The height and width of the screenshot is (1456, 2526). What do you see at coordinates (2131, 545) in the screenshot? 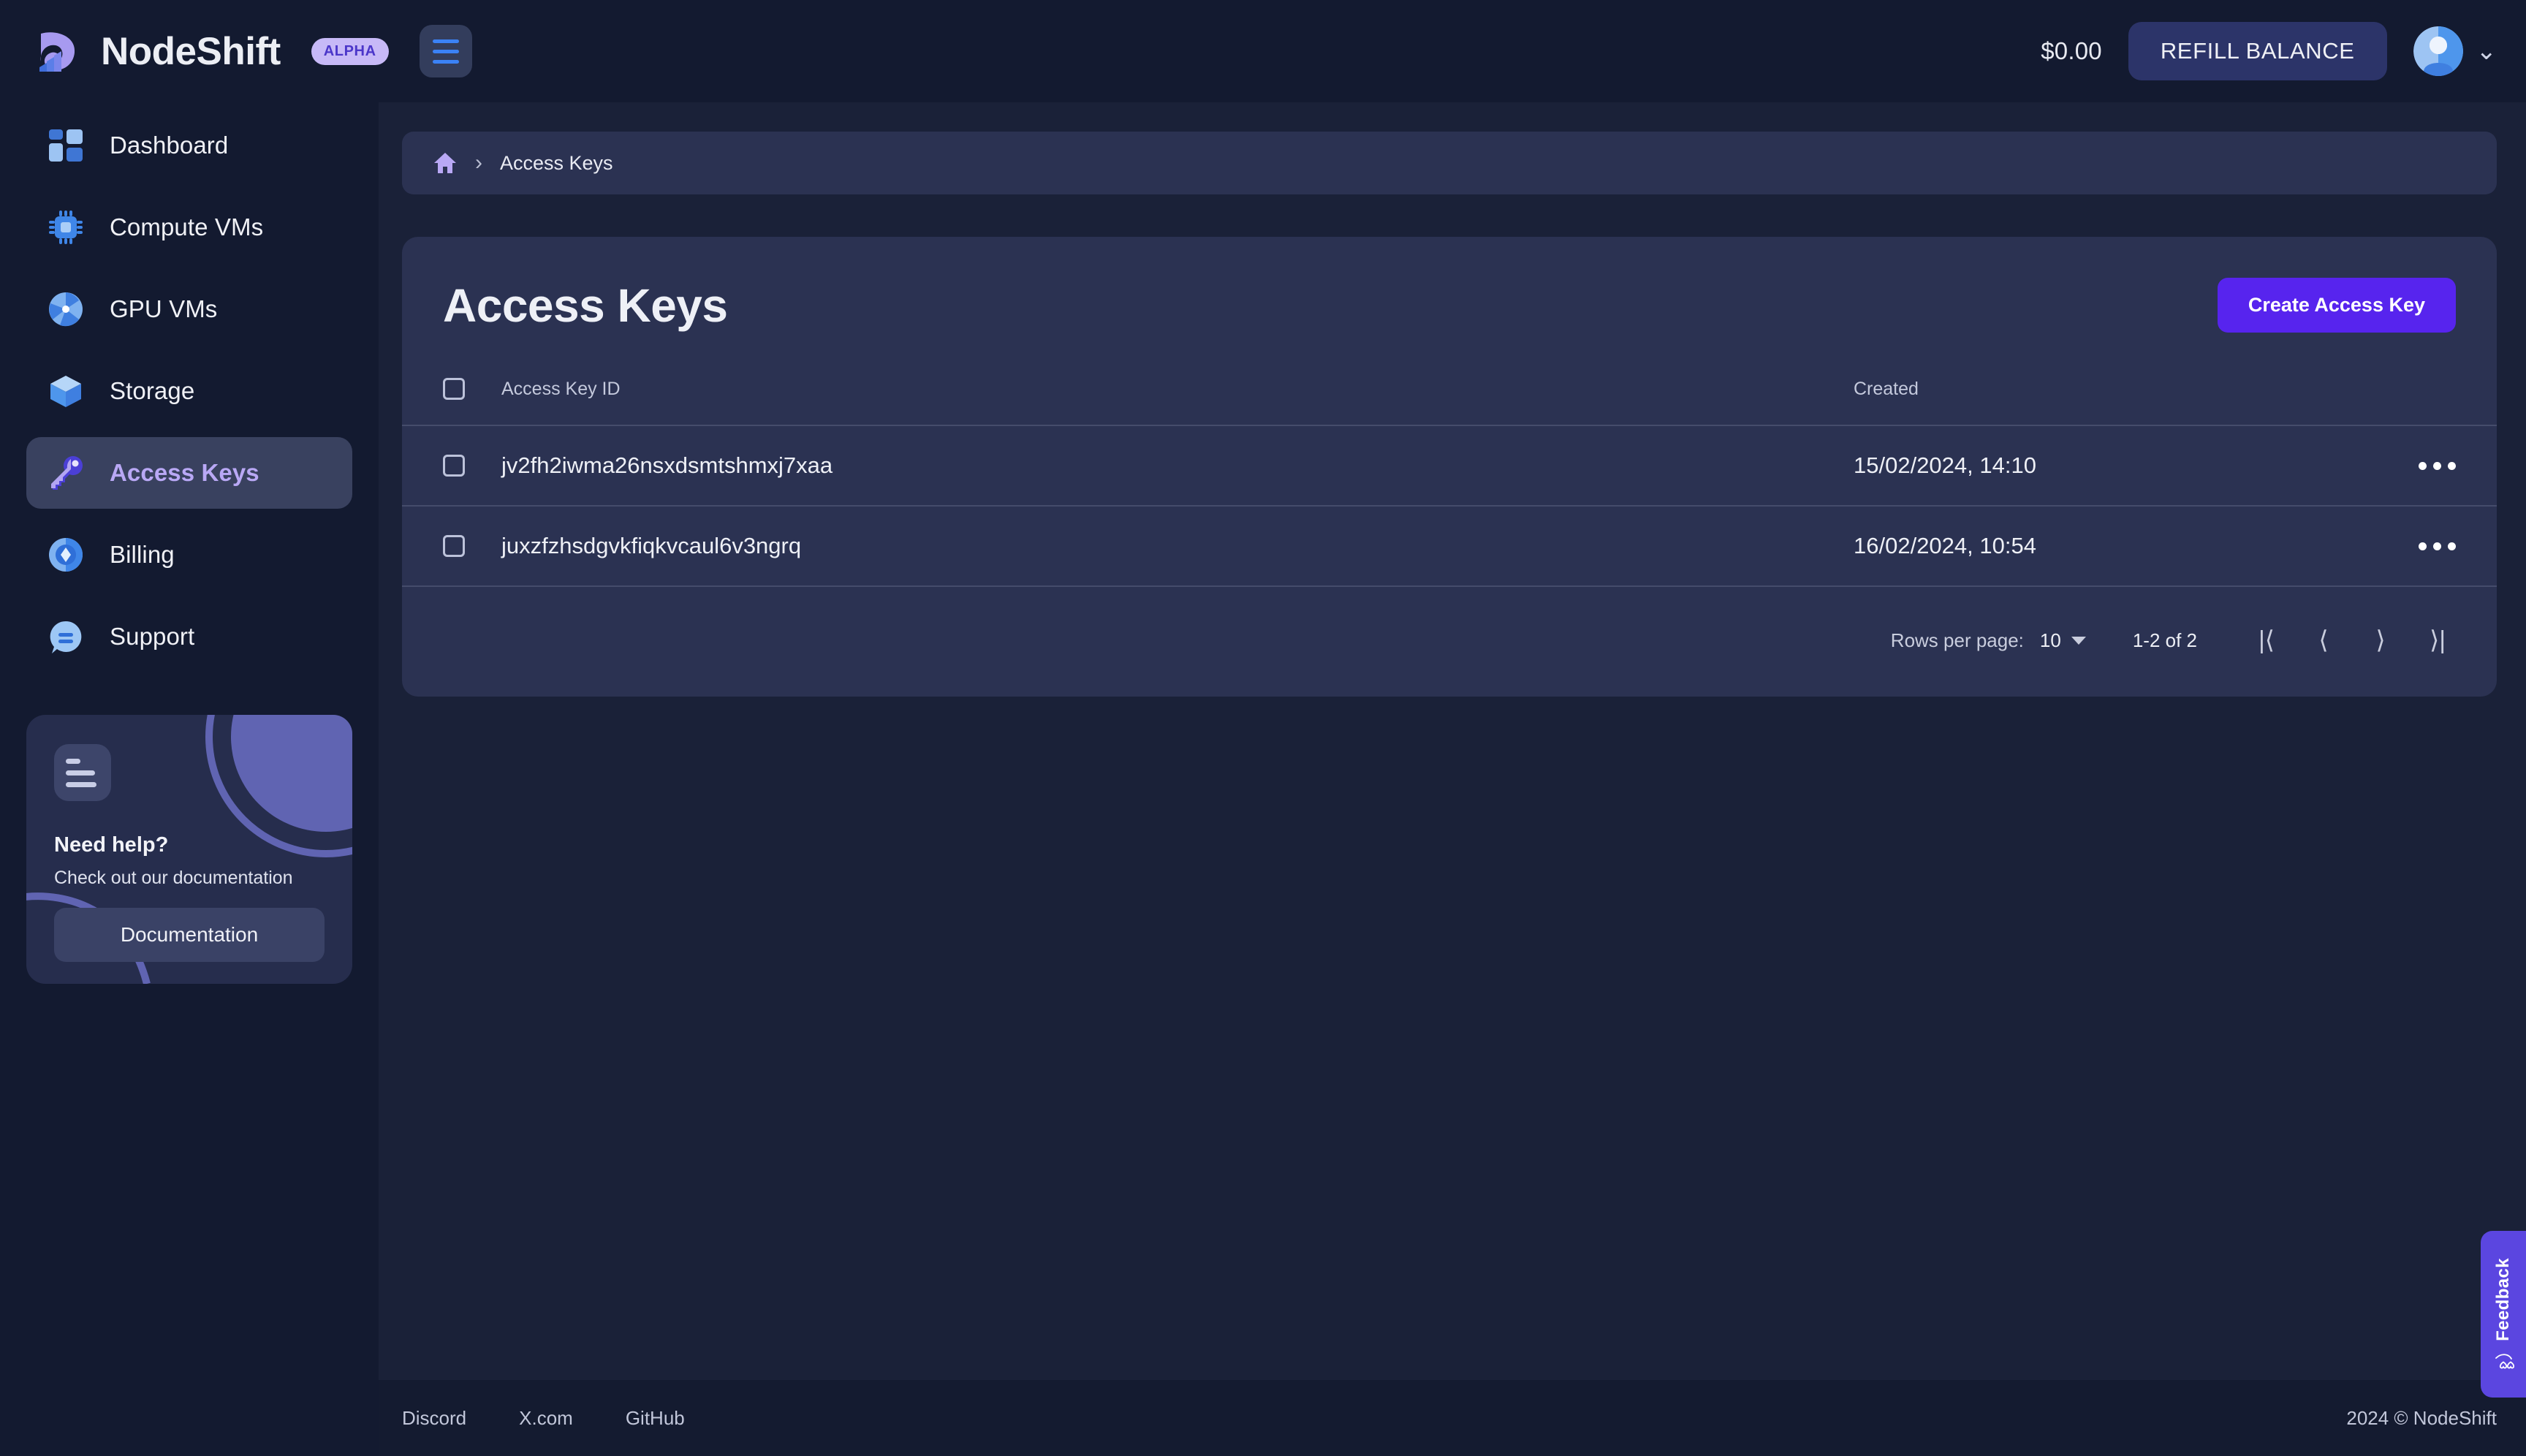
I see `cell-created: 16/02/2024, 10:54` at bounding box center [2131, 545].